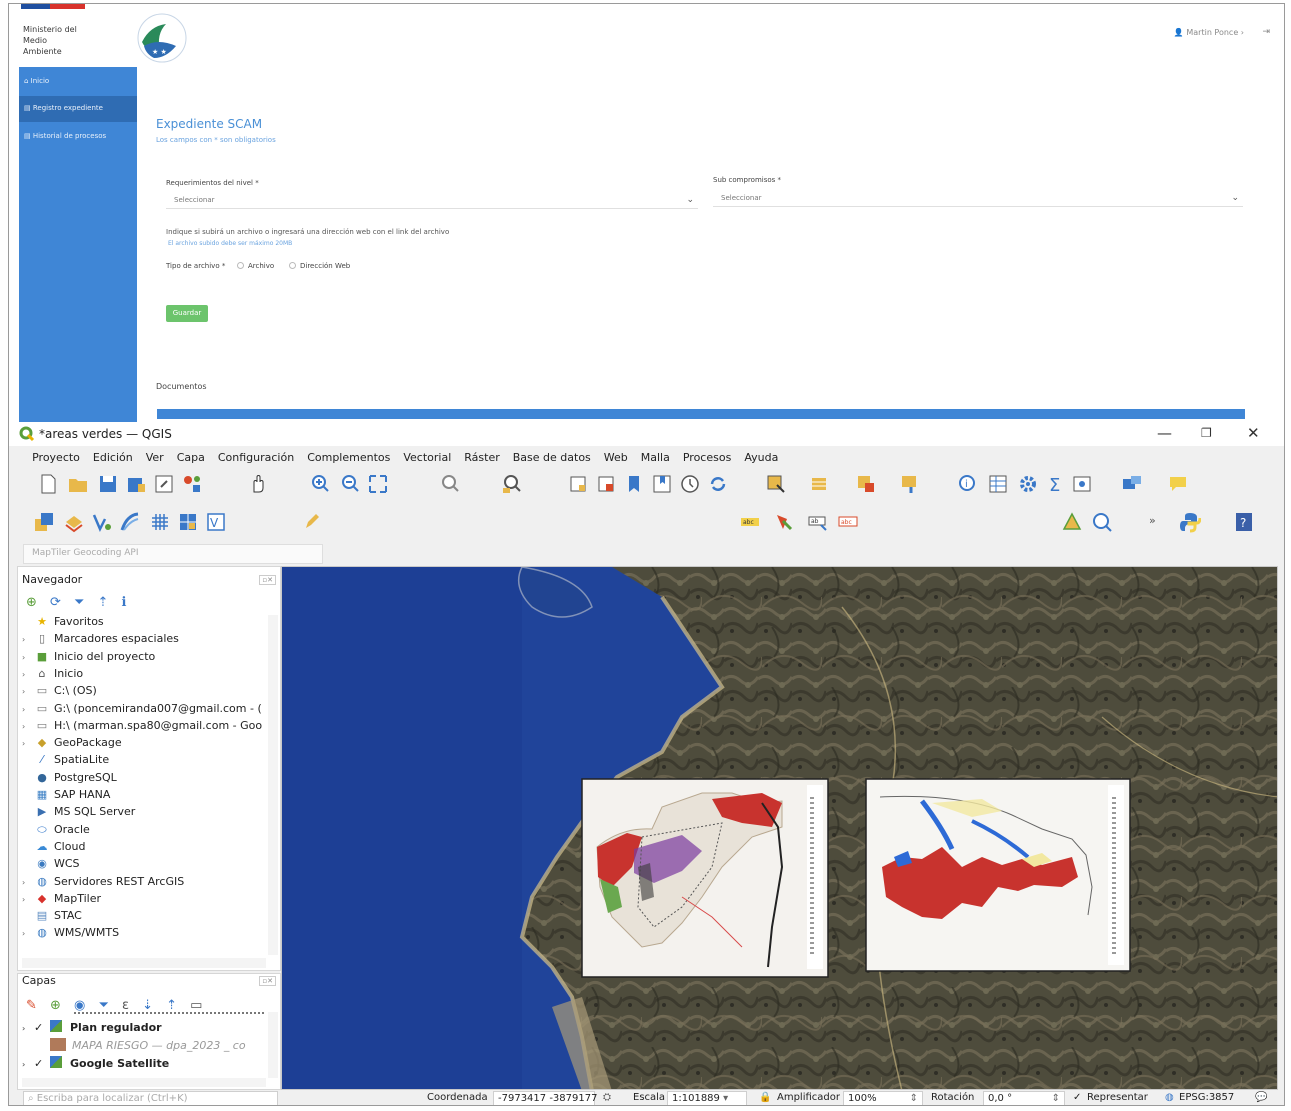 The height and width of the screenshot is (1111, 1291). Describe the element at coordinates (273, 1045) in the screenshot. I see `layers-scrollbar` at that location.